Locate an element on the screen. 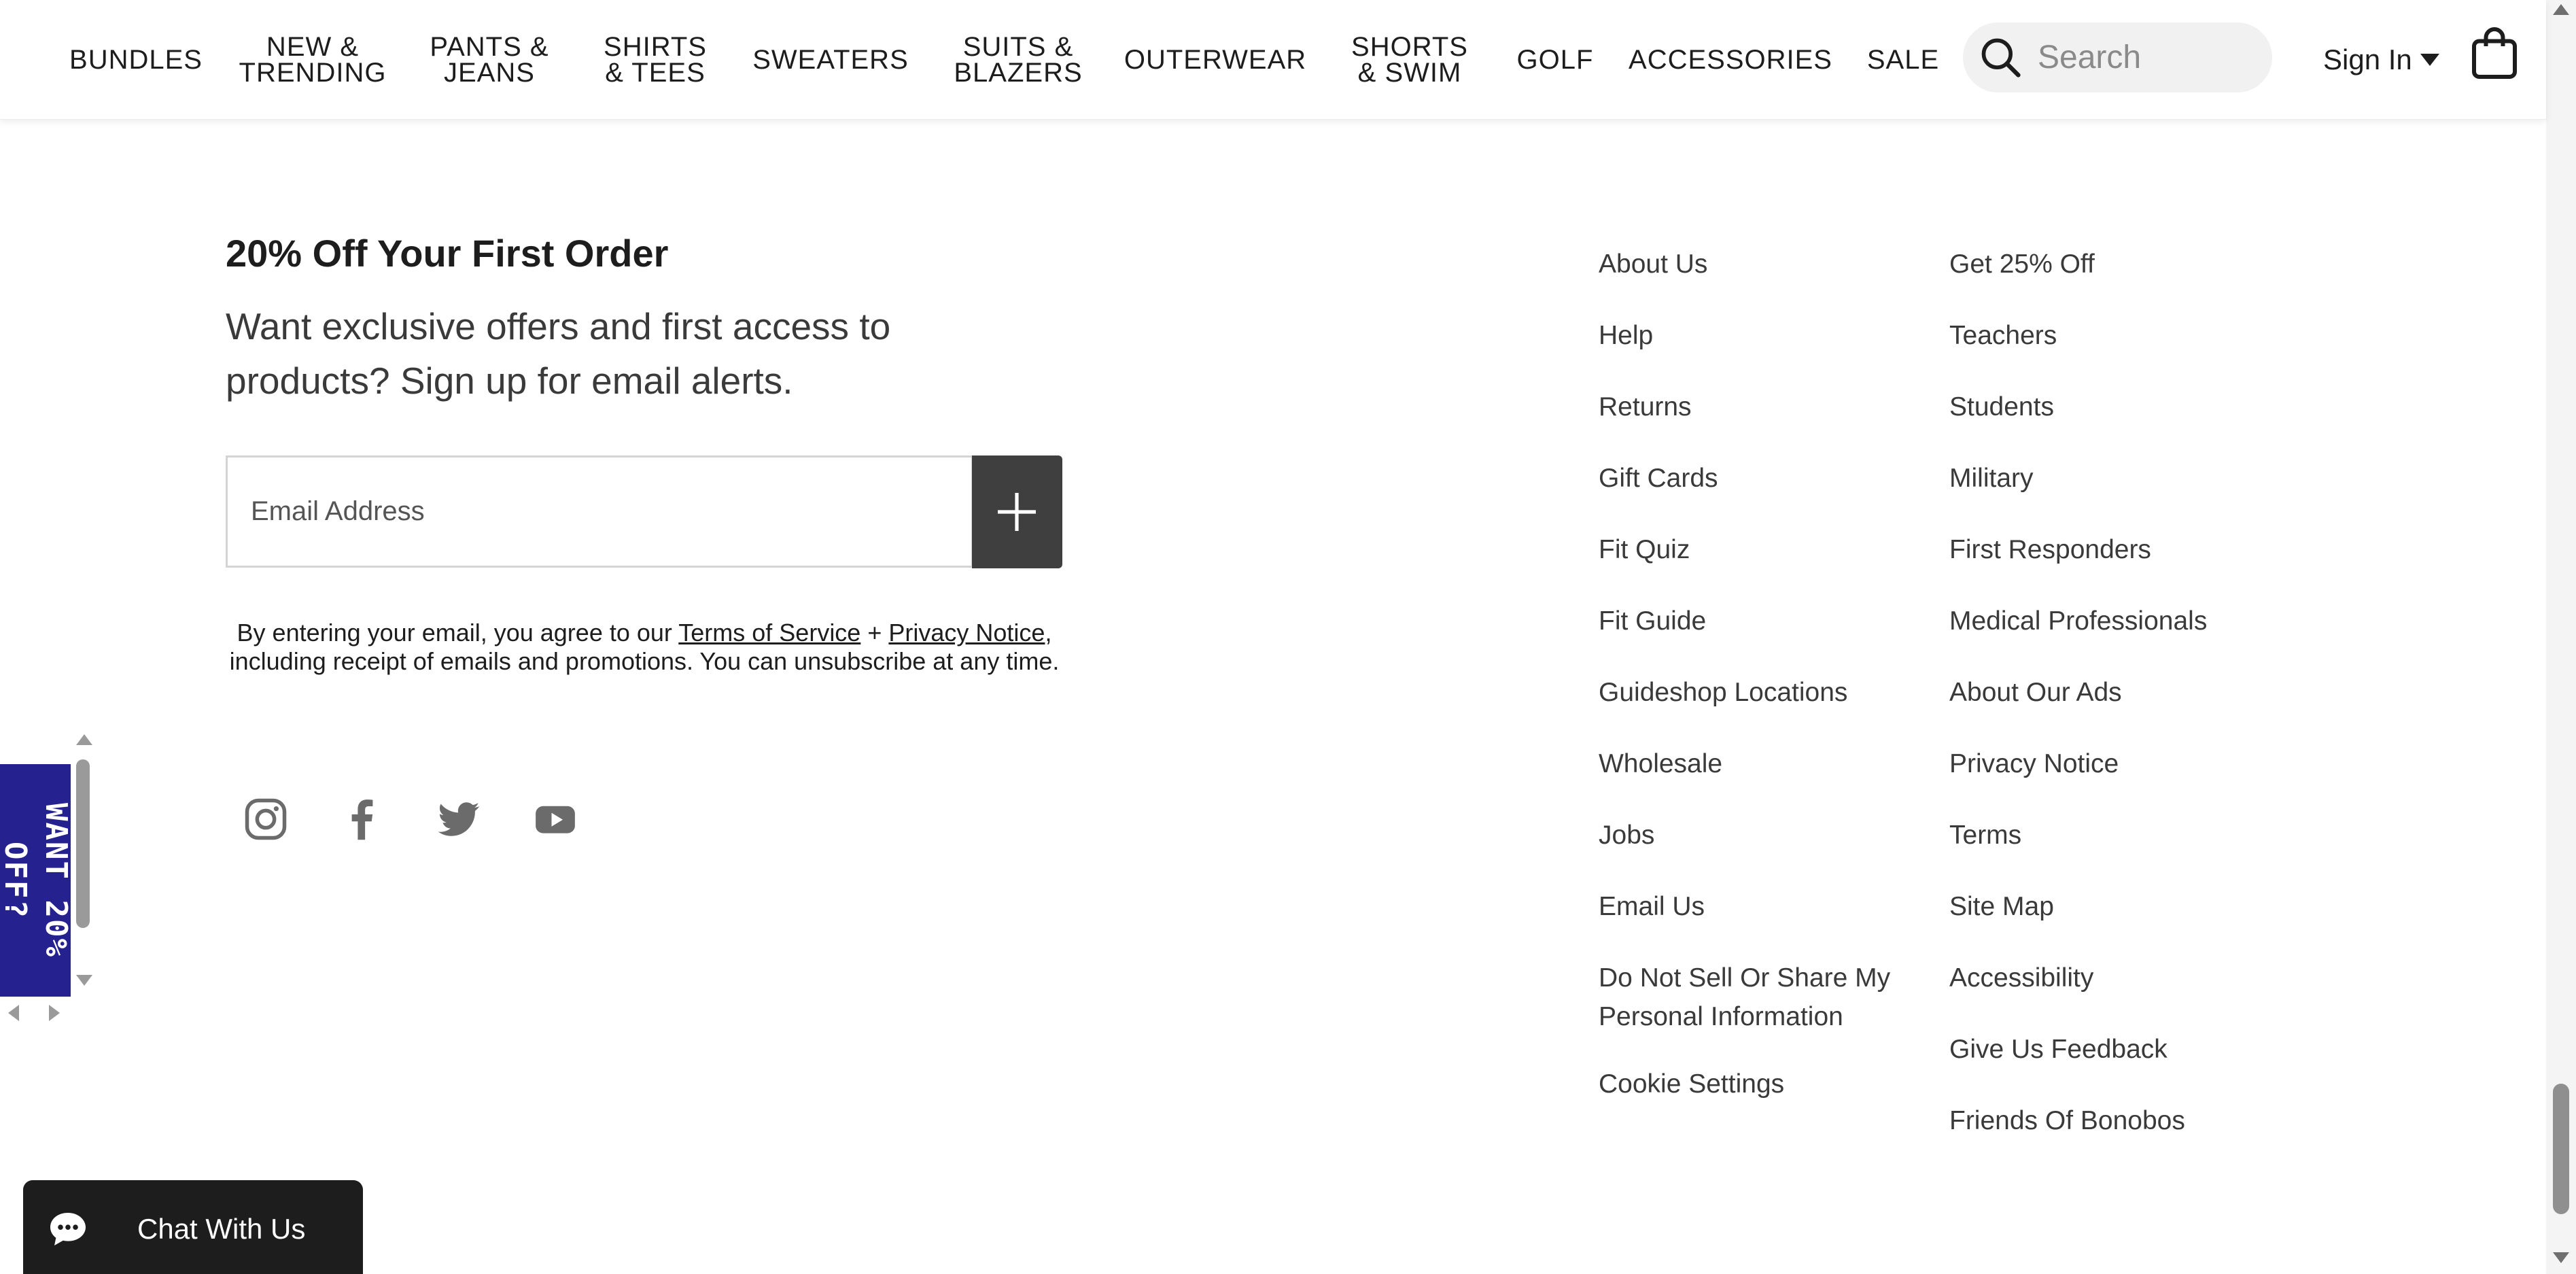 The image size is (2576, 1274). nav-item-sale: SALE is located at coordinates (1903, 60).